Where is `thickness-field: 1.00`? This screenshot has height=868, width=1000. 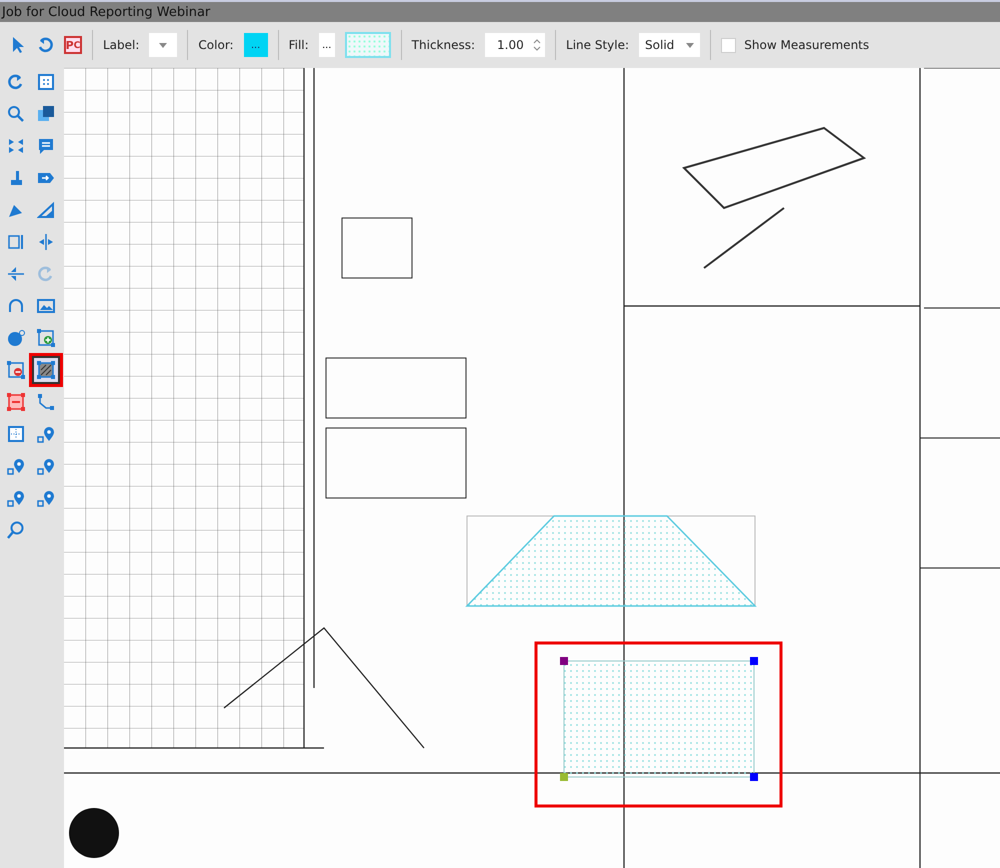
thickness-field: 1.00 is located at coordinates (515, 45).